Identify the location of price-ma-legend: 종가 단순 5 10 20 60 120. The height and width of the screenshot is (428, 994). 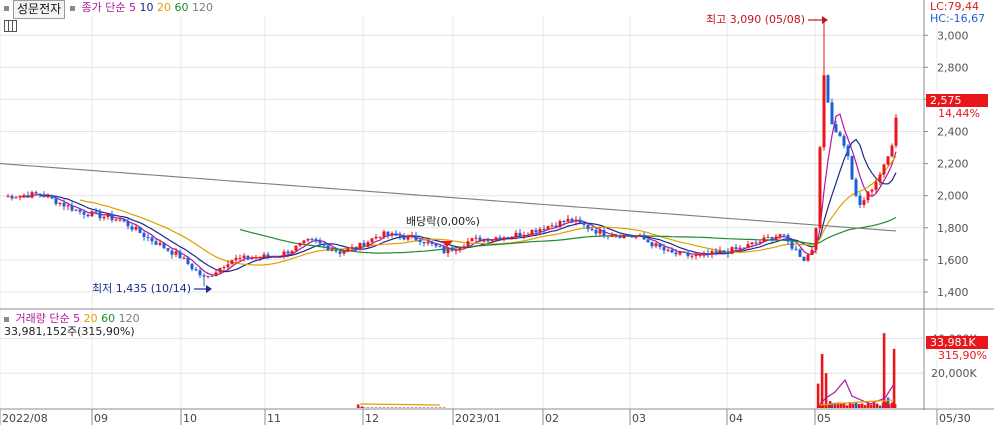
(141, 8).